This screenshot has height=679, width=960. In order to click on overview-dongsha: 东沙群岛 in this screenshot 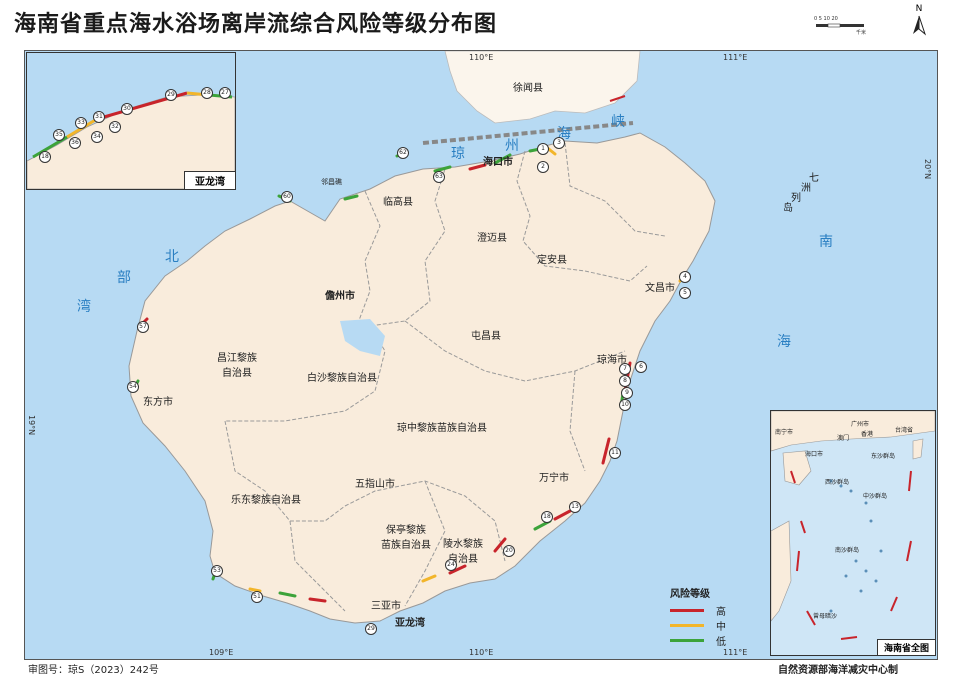, I will do `click(883, 456)`.